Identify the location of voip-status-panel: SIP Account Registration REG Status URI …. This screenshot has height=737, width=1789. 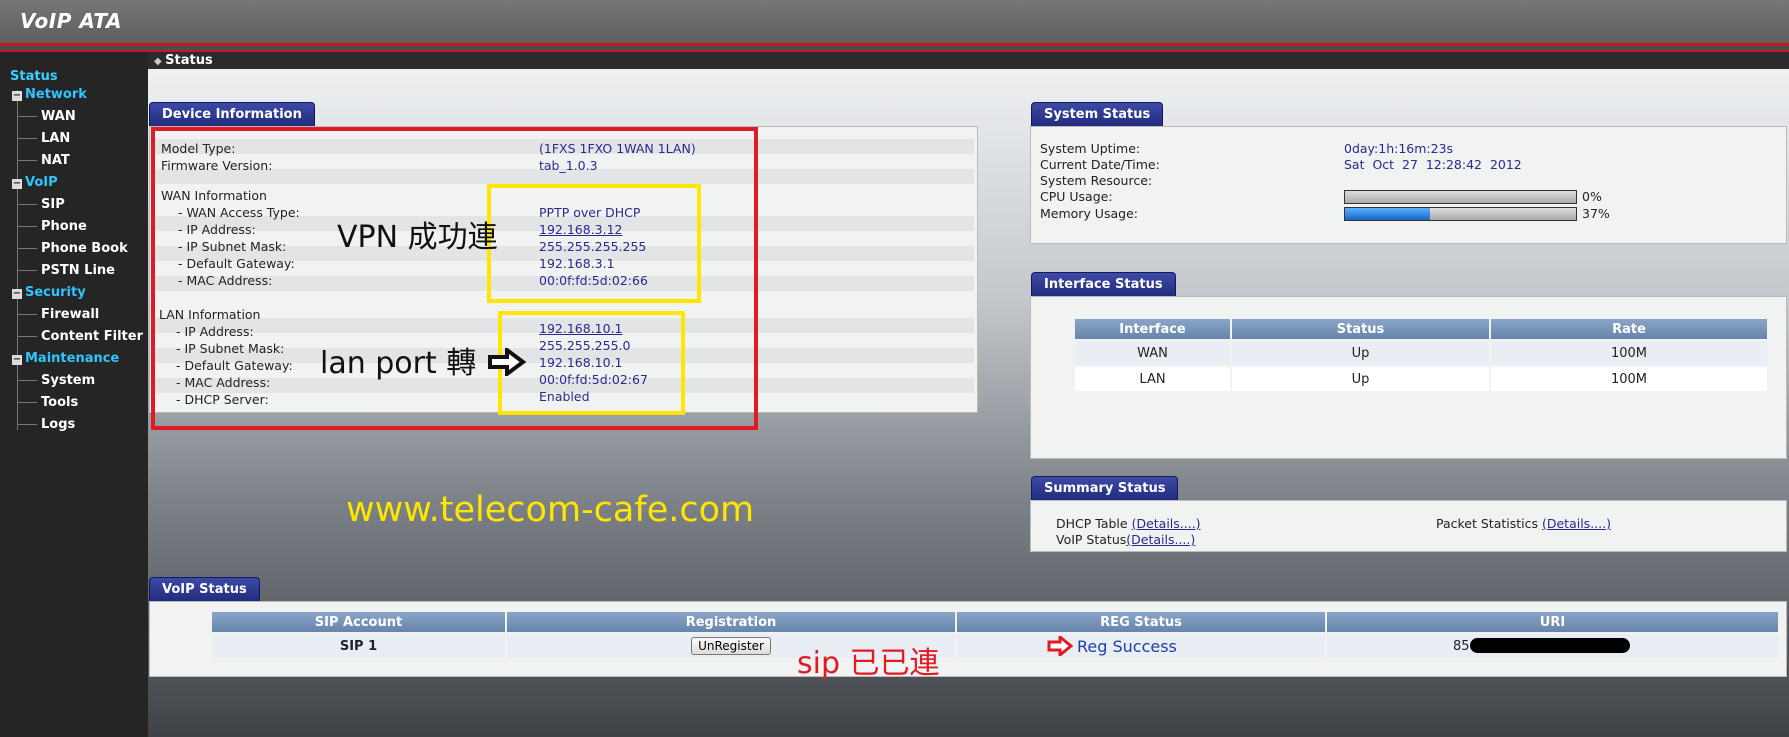
(968, 639).